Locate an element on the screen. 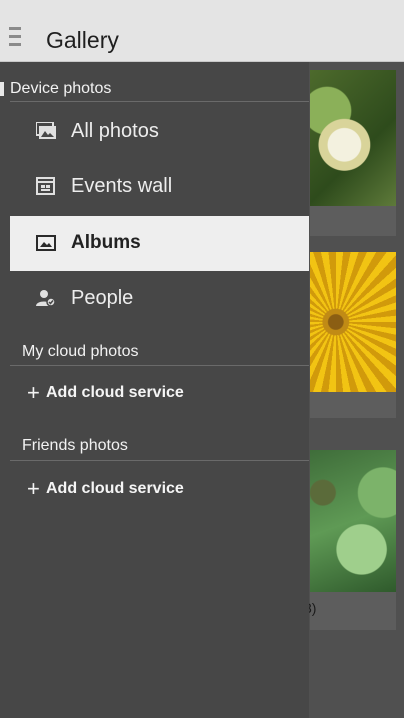 This screenshot has width=404, height=718. add-cloud-service-button: + Add cloud service is located at coordinates (147, 395).